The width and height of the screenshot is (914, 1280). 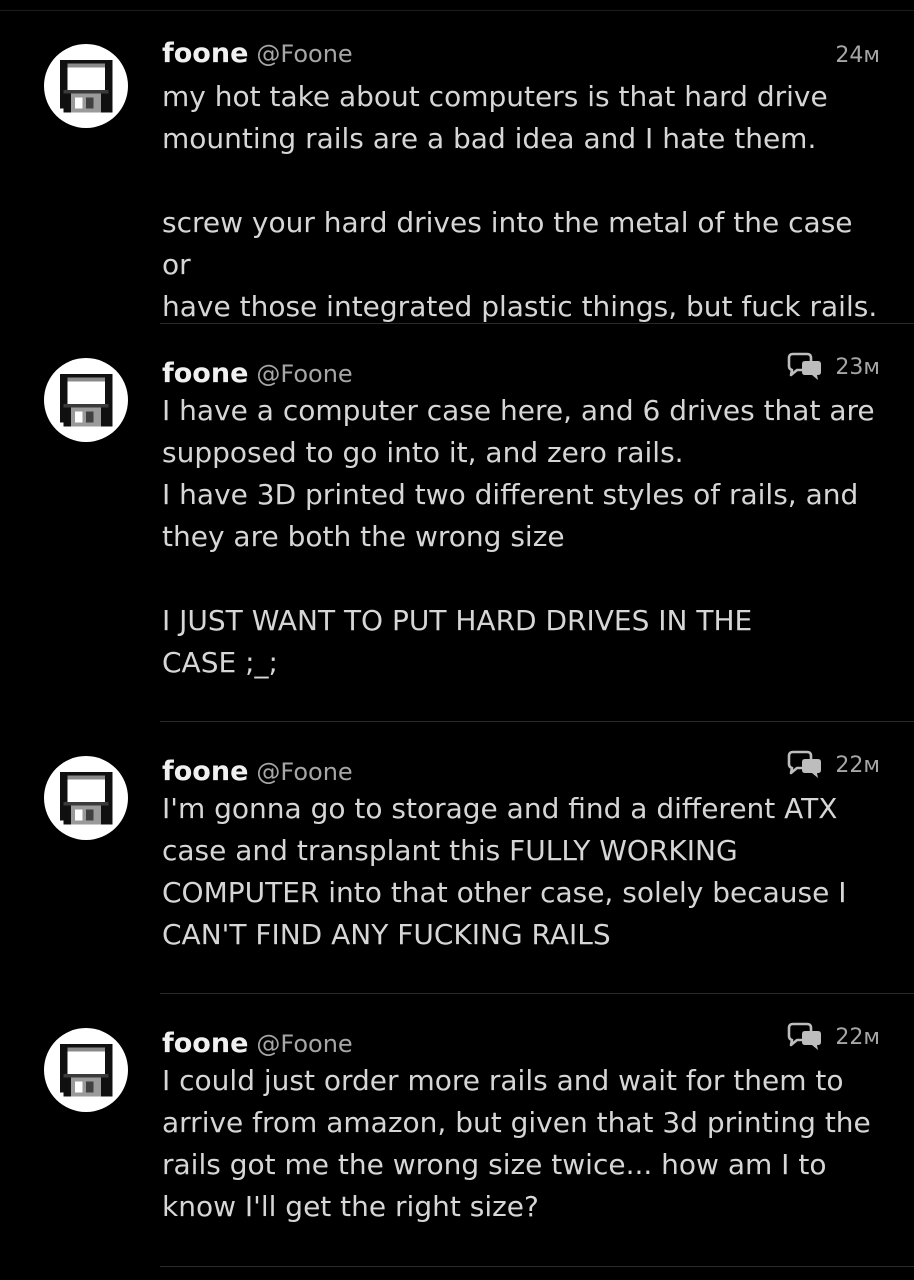 What do you see at coordinates (457, 10) in the screenshot?
I see `top-divider` at bounding box center [457, 10].